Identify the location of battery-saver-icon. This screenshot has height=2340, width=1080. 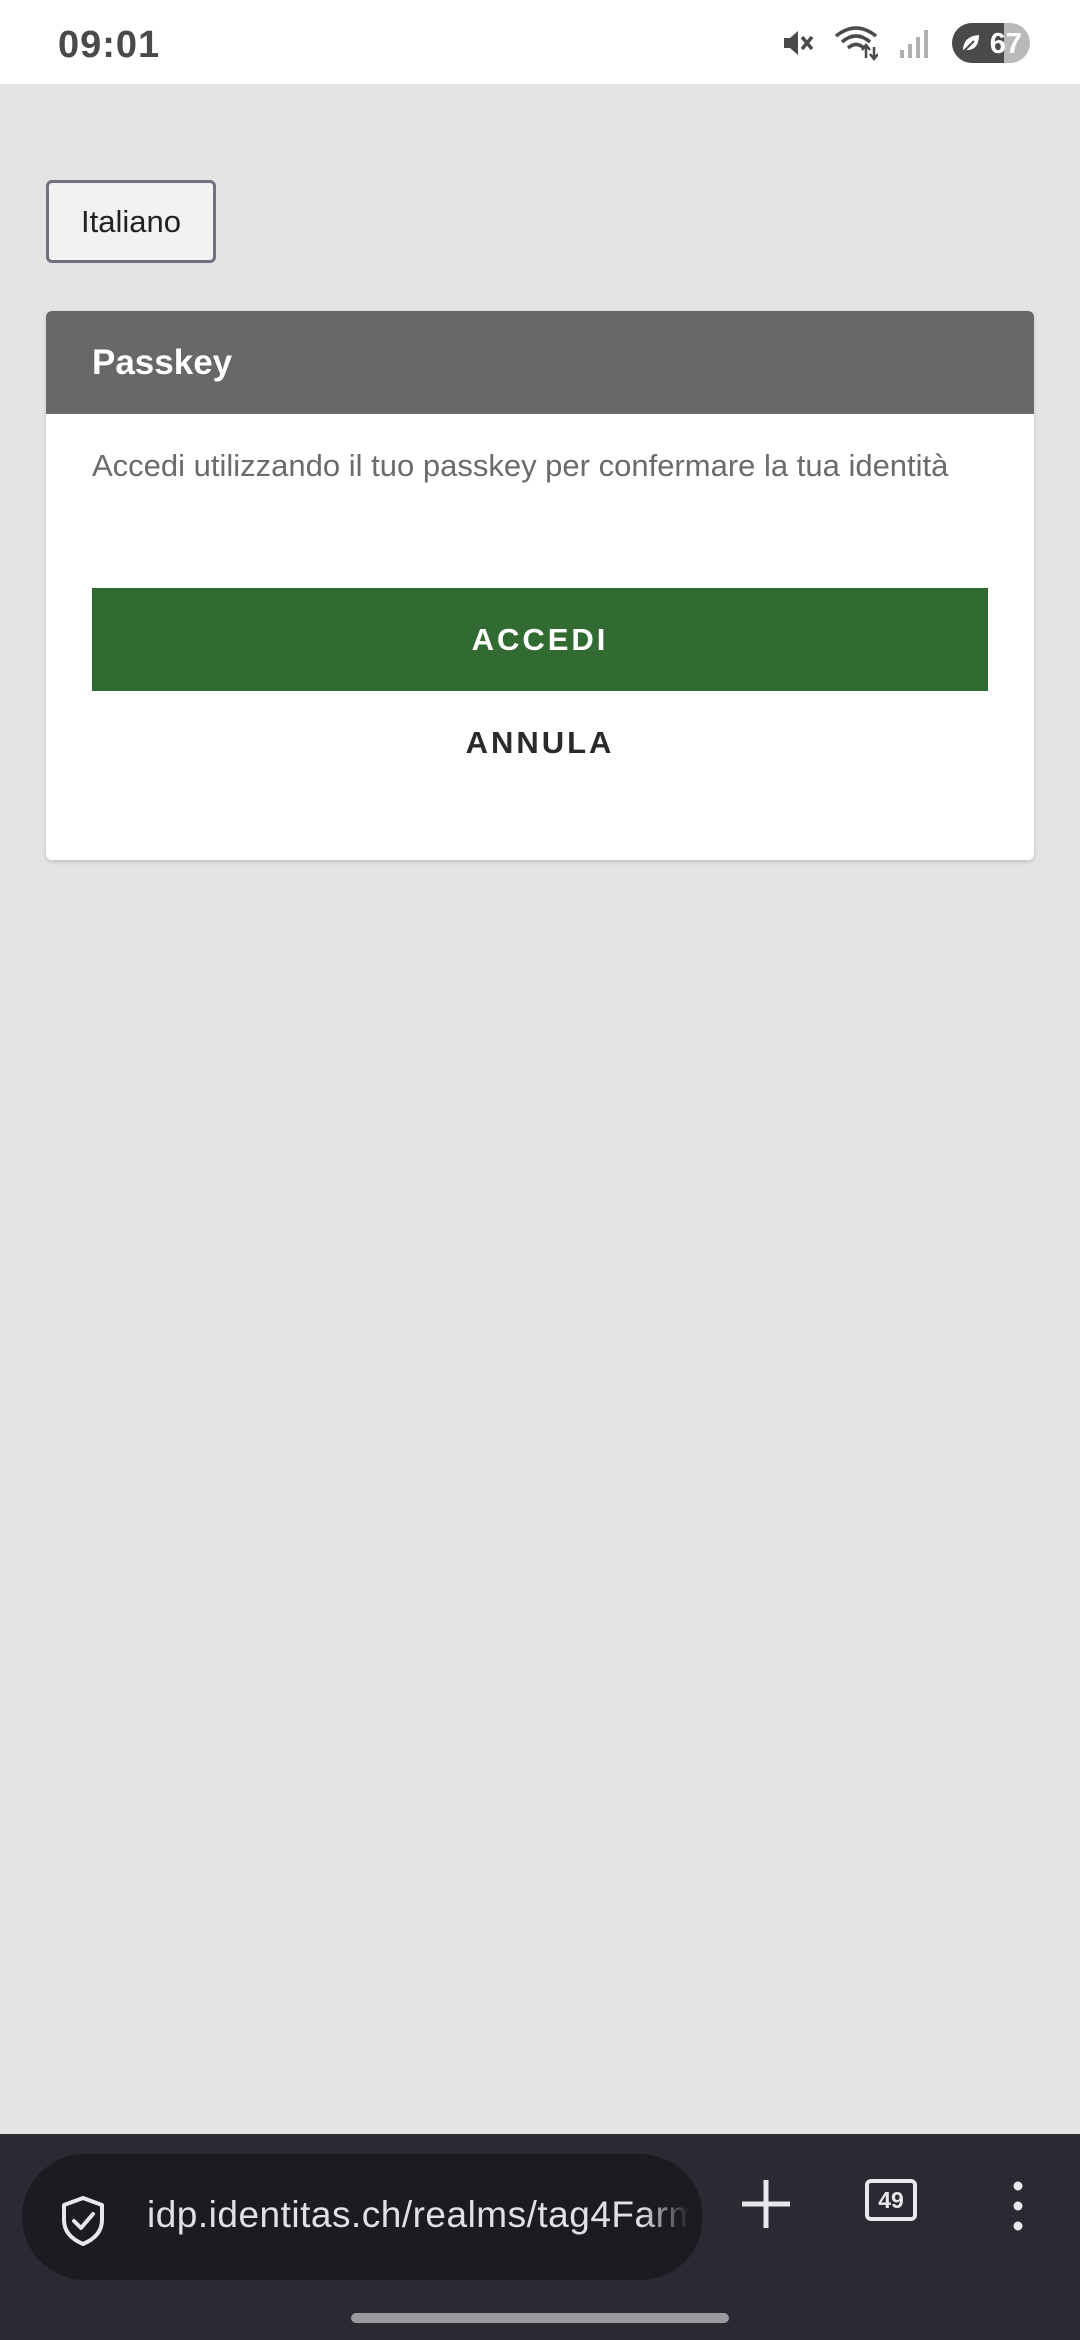
(970, 44).